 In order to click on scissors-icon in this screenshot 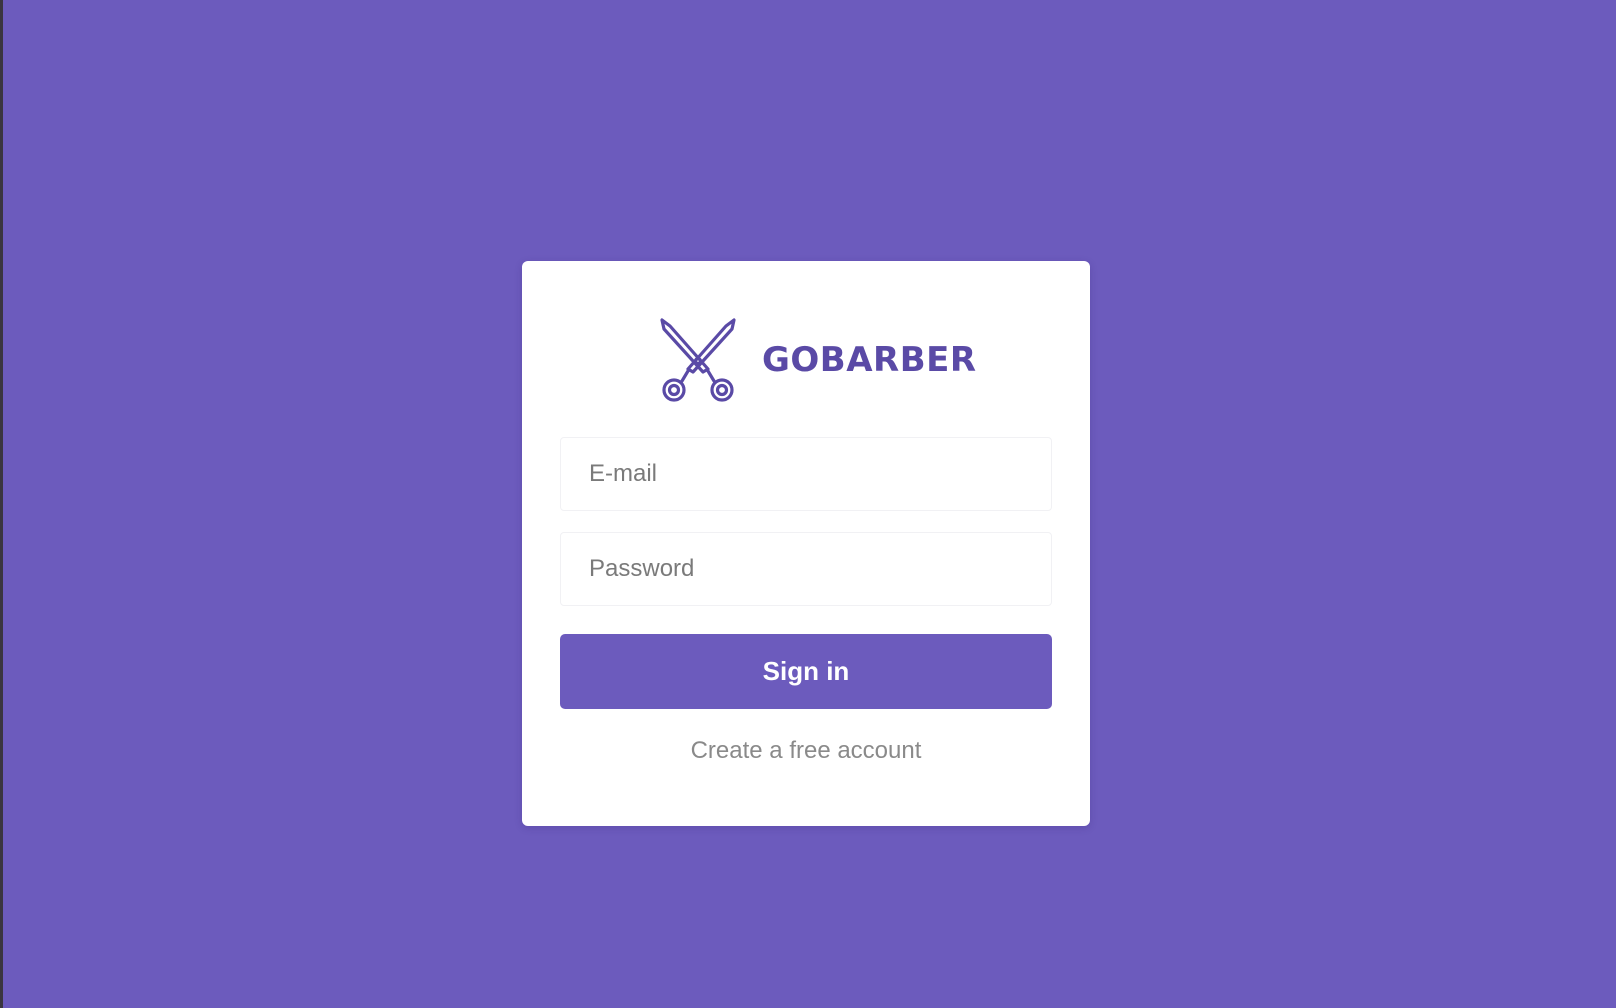, I will do `click(698, 360)`.